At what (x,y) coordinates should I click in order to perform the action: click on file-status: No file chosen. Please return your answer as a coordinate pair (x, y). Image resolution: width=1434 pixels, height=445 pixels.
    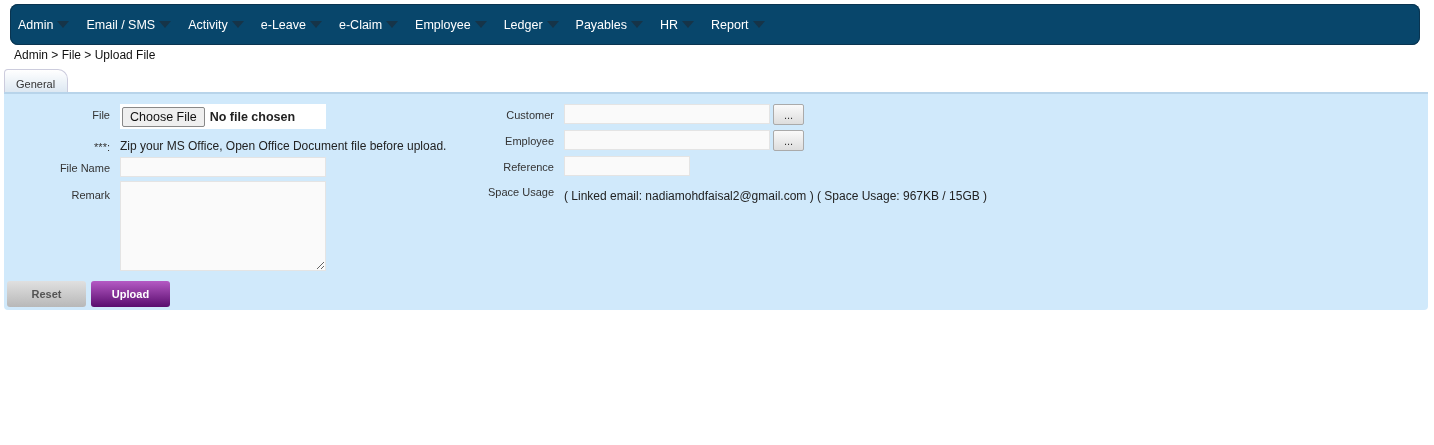
    Looking at the image, I should click on (252, 116).